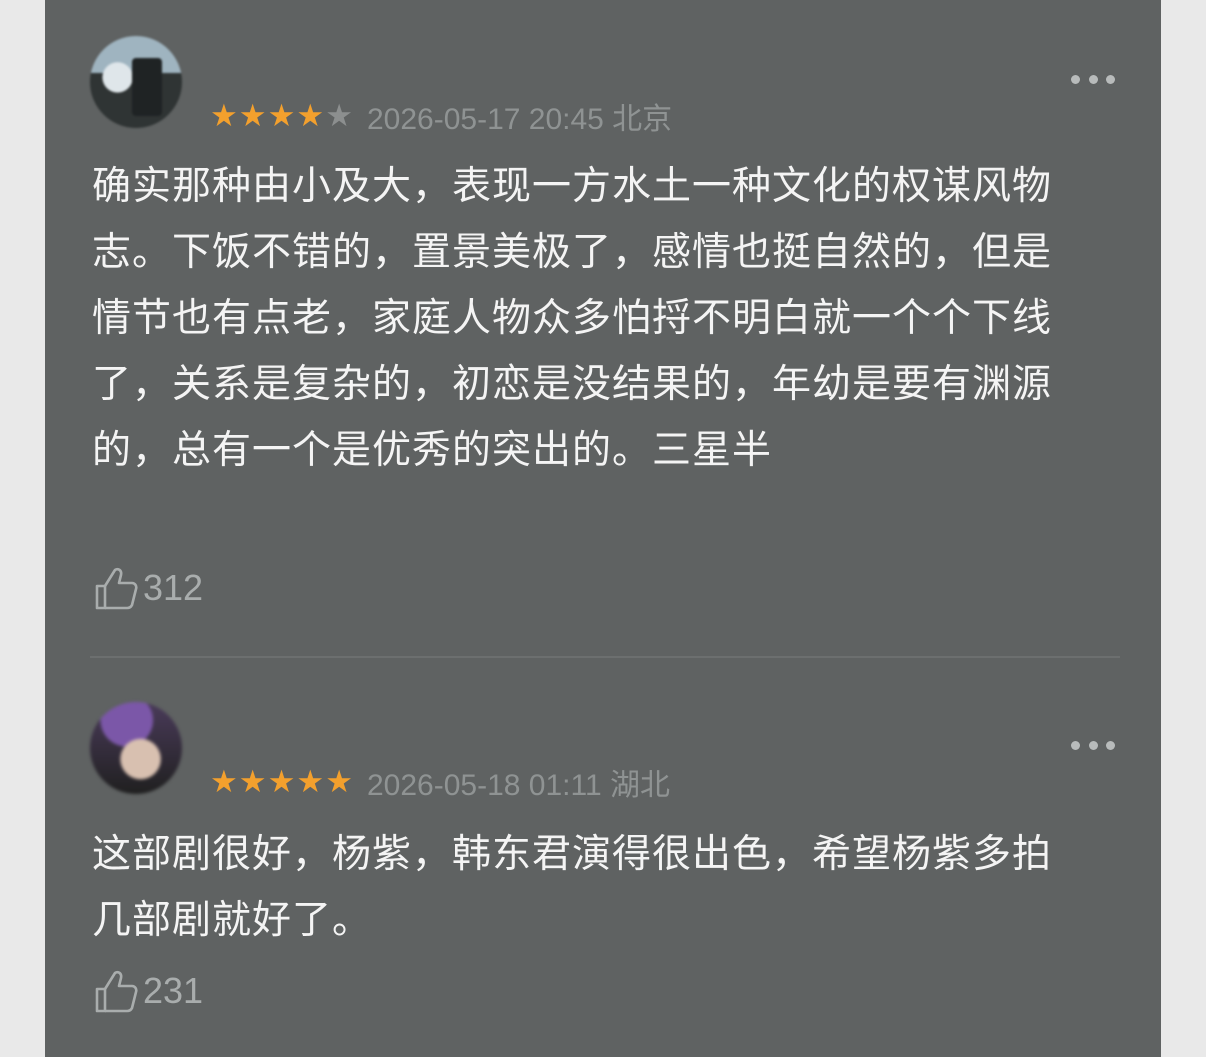 The width and height of the screenshot is (1206, 1057). What do you see at coordinates (173, 587) in the screenshot?
I see `like-count: 312` at bounding box center [173, 587].